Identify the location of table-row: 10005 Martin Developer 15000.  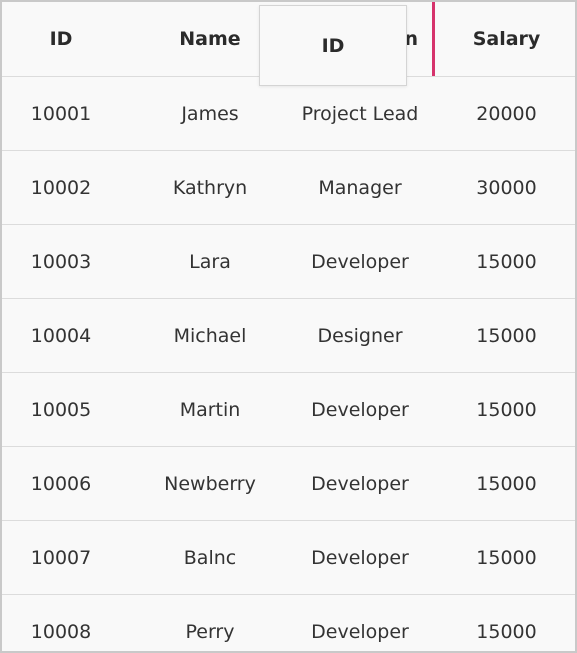
(288, 410).